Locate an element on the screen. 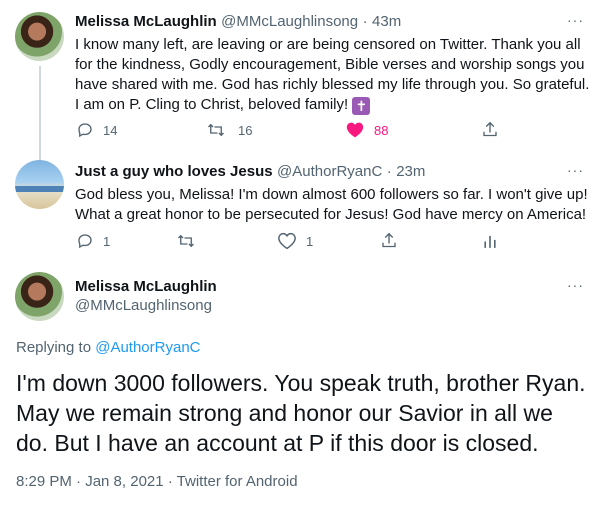  reply-count: 14 is located at coordinates (110, 130).